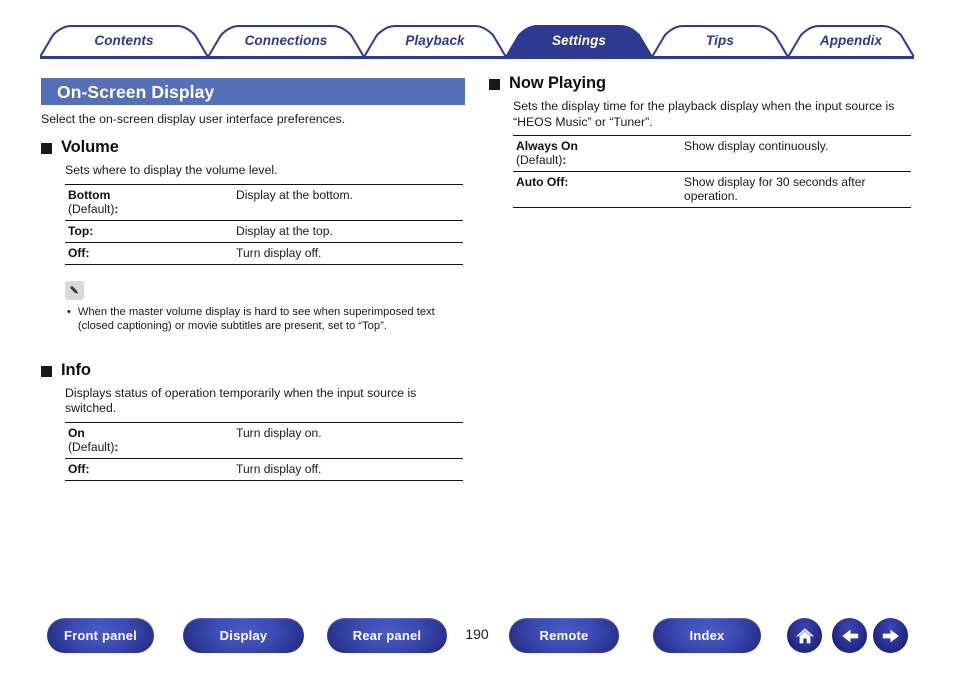 The height and width of the screenshot is (673, 954). I want to click on section-heading: Info, so click(256, 370).